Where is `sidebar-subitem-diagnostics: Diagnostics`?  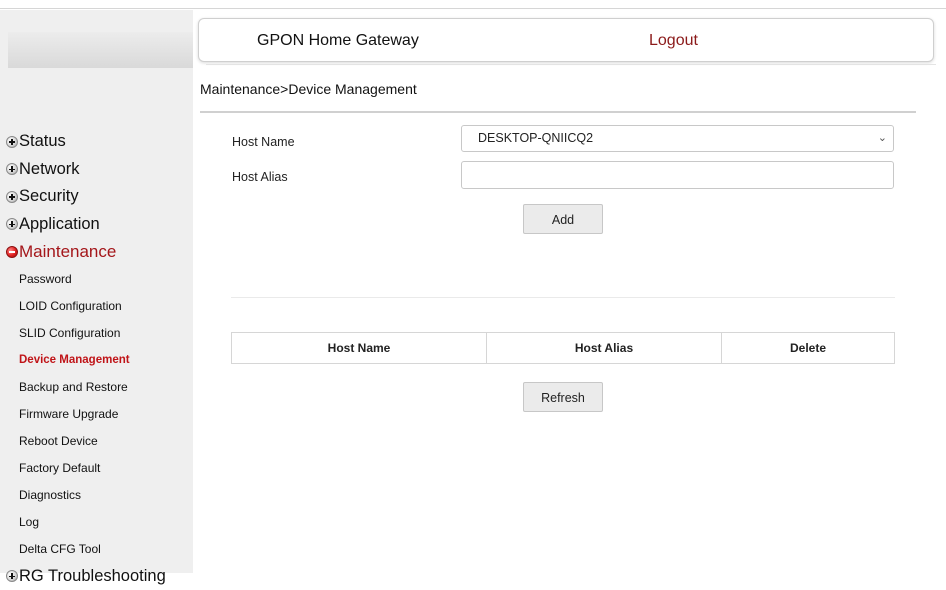 sidebar-subitem-diagnostics: Diagnostics is located at coordinates (96, 495).